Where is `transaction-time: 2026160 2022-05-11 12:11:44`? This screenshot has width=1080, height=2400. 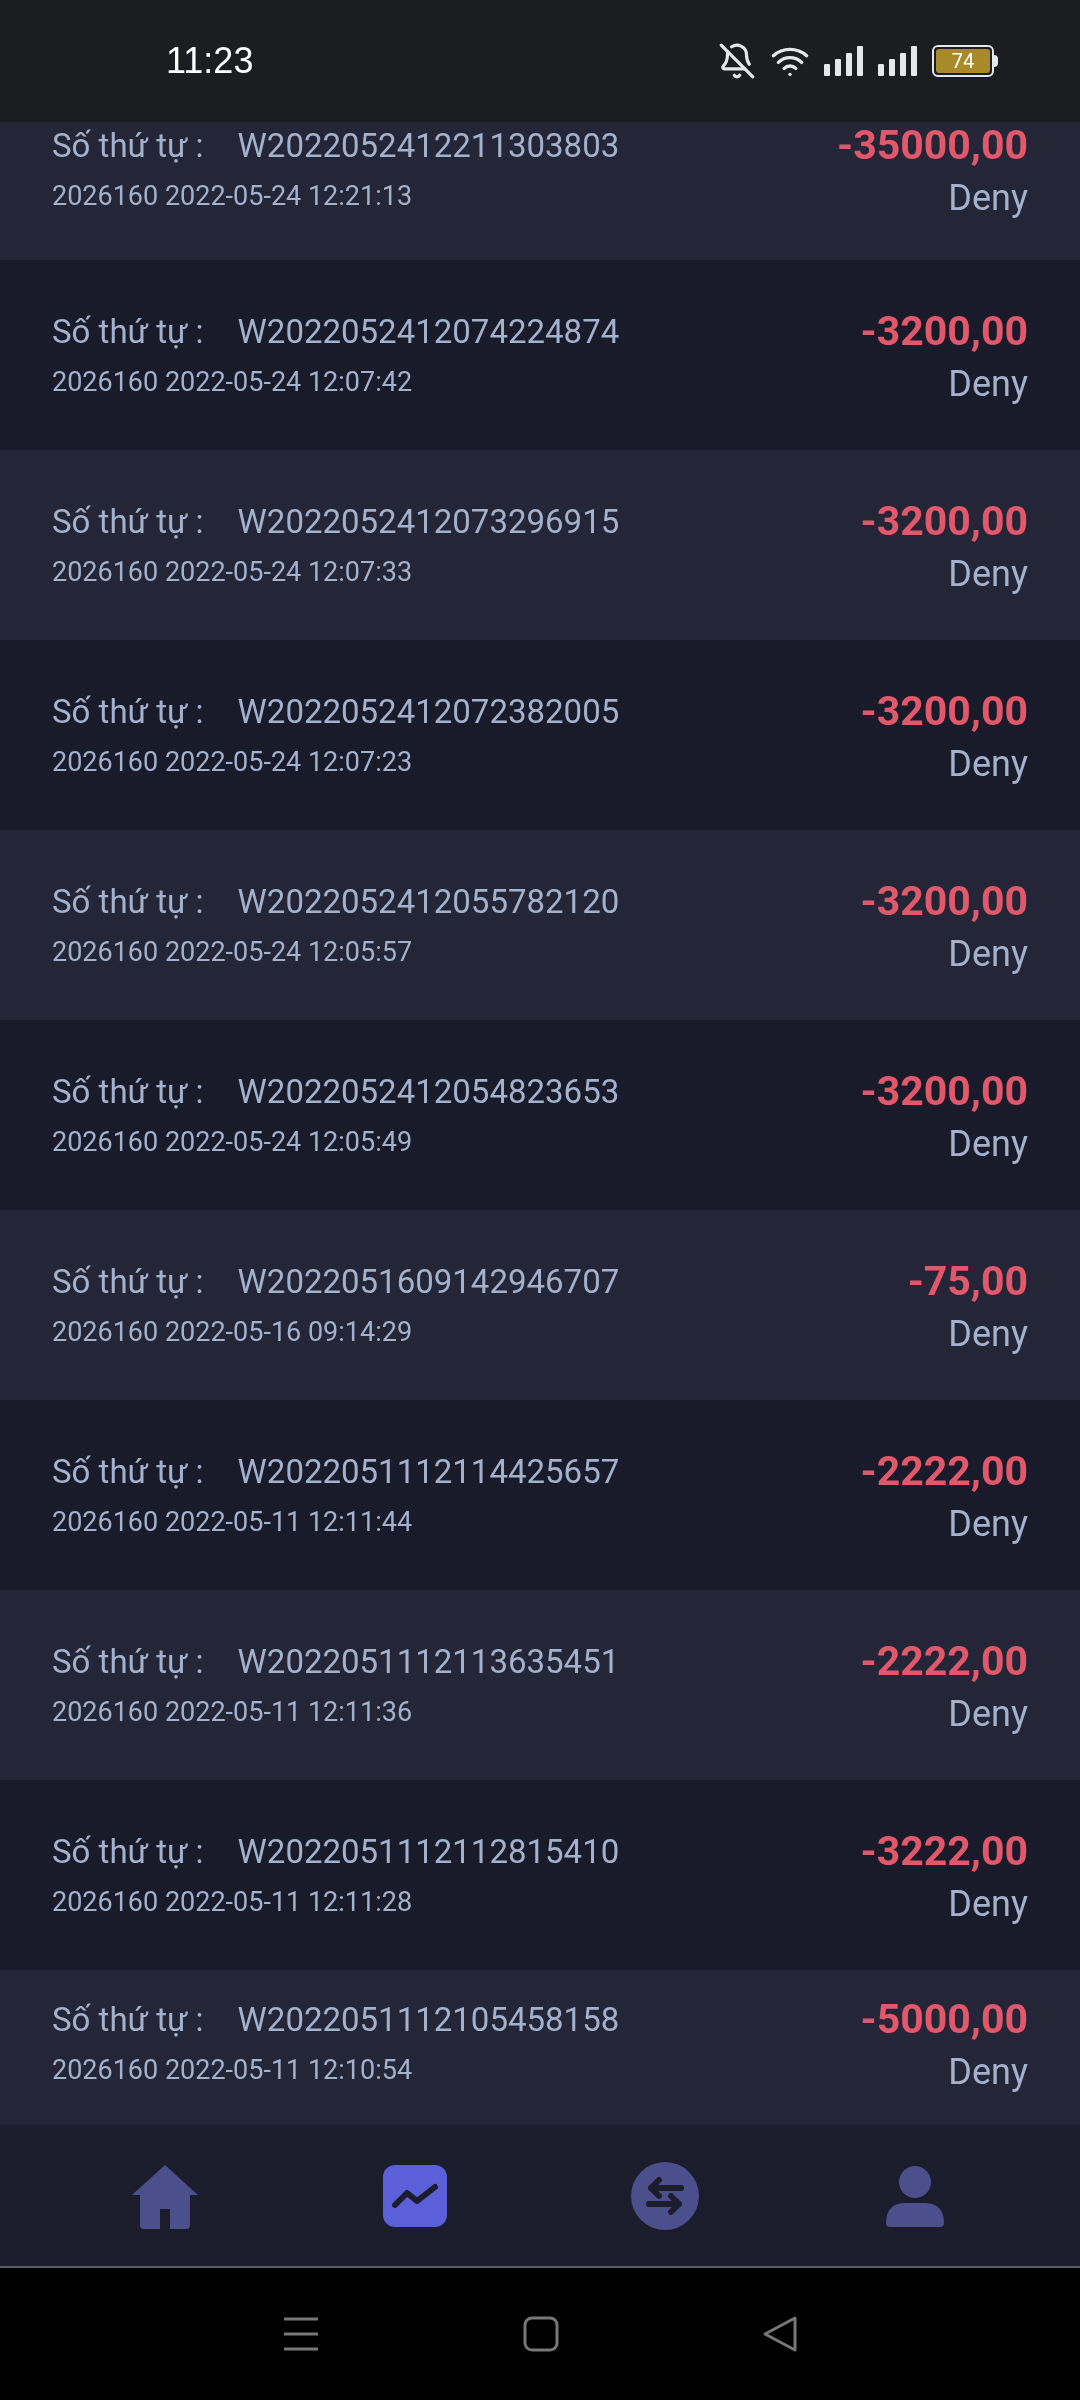 transaction-time: 2026160 2022-05-11 12:11:44 is located at coordinates (233, 1522).